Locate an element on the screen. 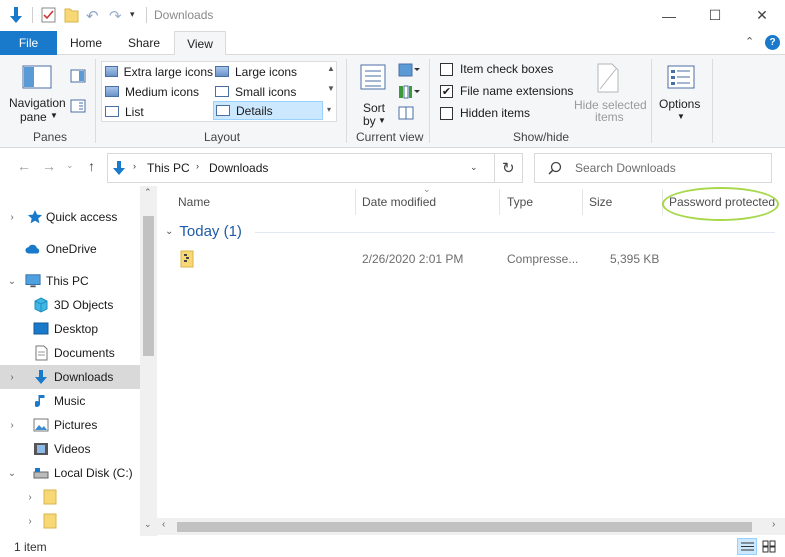 The height and width of the screenshot is (557, 785). options-label: Options is located at coordinates (680, 104).